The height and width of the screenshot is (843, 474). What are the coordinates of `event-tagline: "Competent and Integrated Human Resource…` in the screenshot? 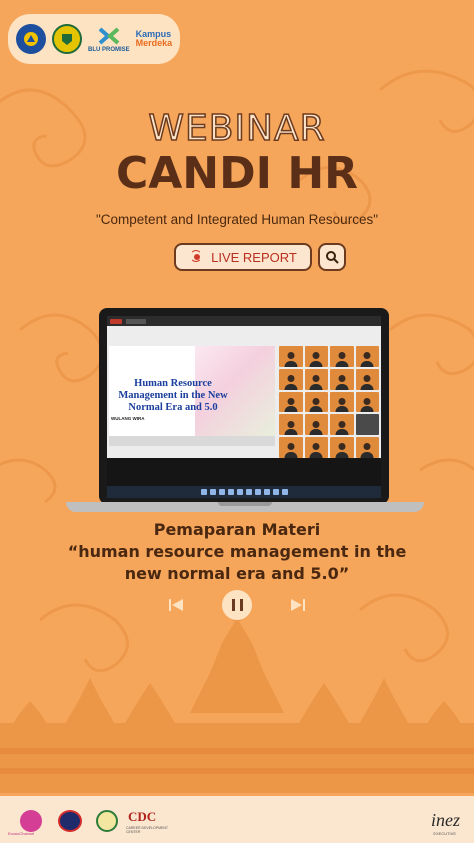 It's located at (237, 219).